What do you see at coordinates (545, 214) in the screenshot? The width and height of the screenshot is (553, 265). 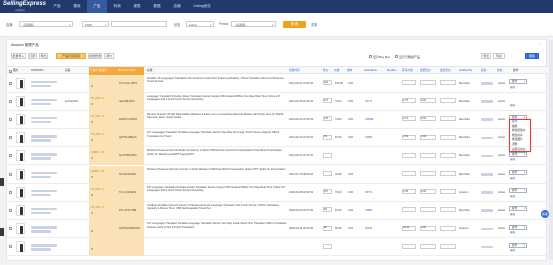 I see `chat-button: 客服` at bounding box center [545, 214].